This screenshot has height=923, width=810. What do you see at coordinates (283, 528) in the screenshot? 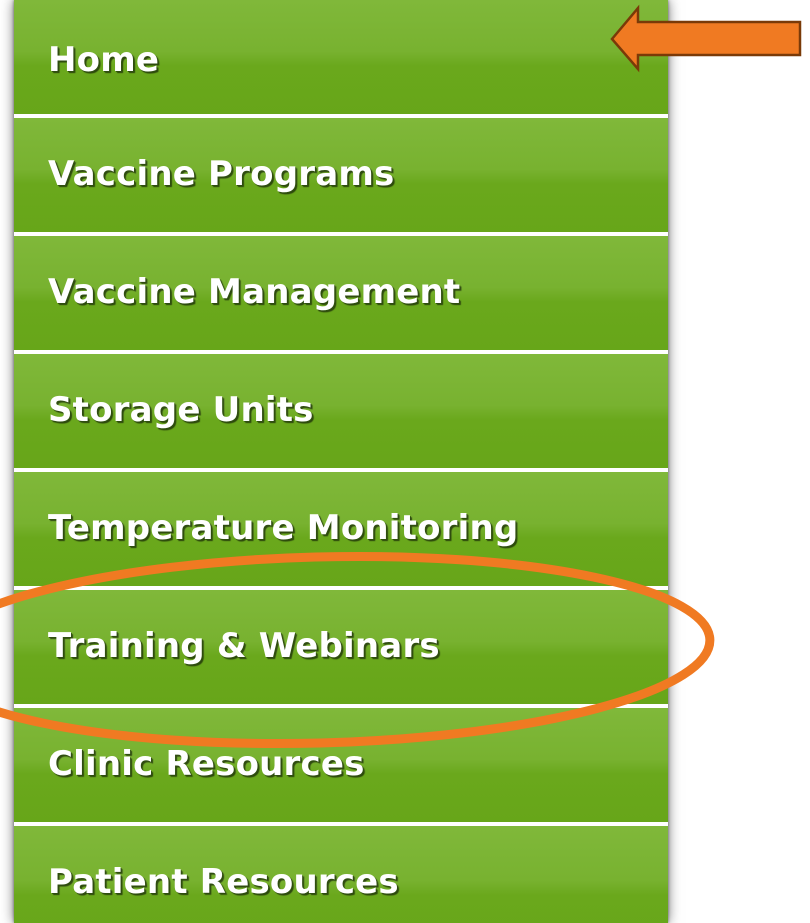
I see `menu-item-label: Temperature Monitoring` at bounding box center [283, 528].